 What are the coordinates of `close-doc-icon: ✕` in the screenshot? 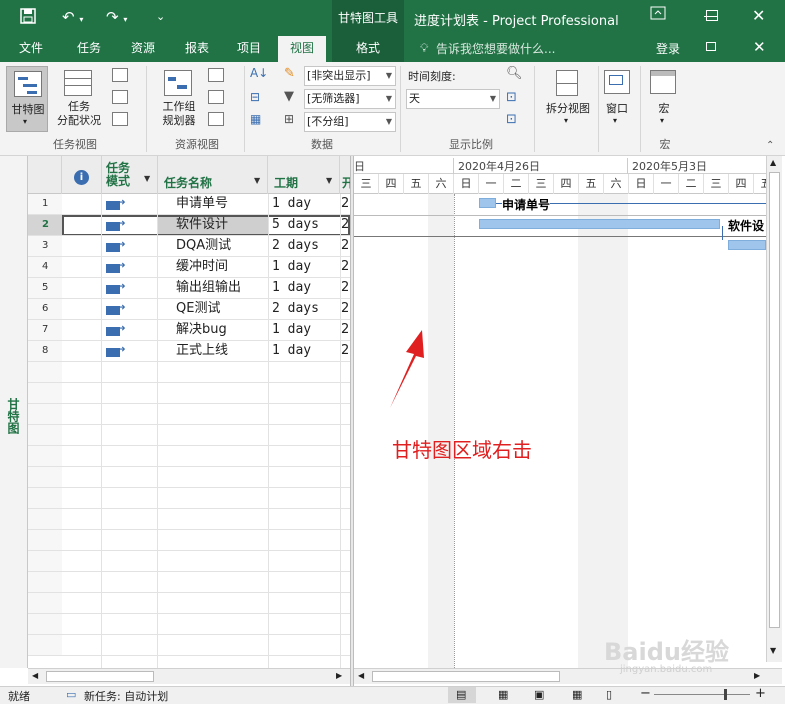 It's located at (759, 47).